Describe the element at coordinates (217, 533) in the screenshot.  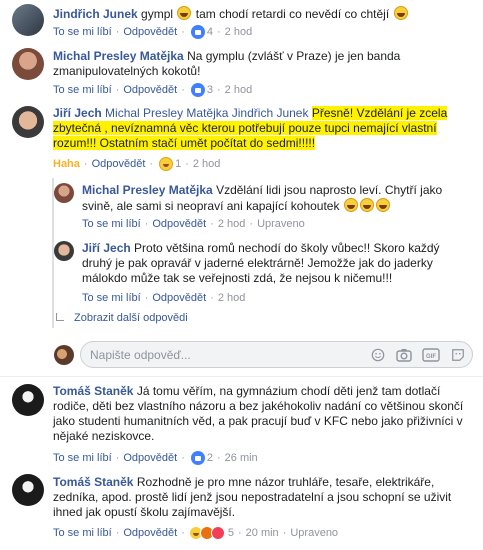
I see `love-icon` at that location.